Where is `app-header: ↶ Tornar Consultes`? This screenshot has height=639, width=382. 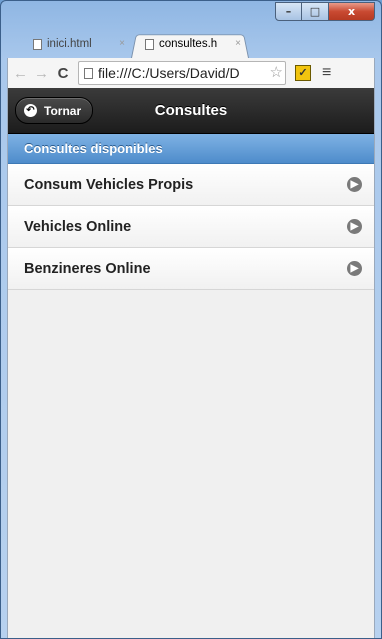
app-header: ↶ Tornar Consultes is located at coordinates (191, 111).